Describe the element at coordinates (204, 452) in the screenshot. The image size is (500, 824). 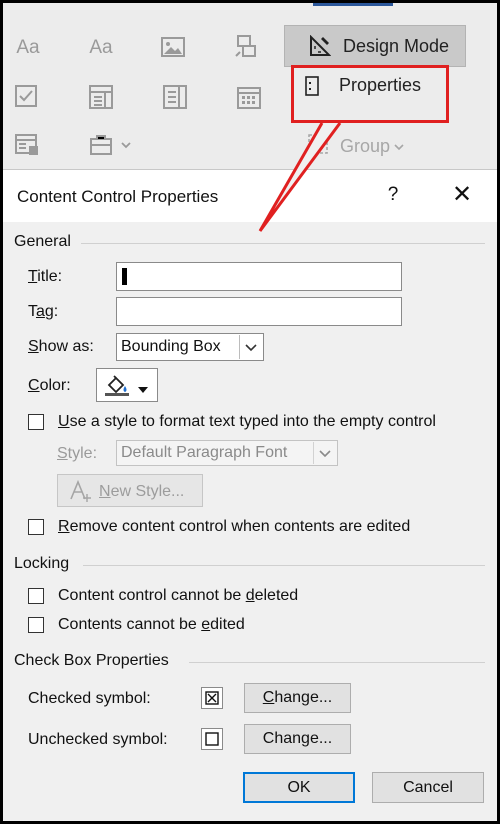
I see `style-value: Default Paragraph Font` at that location.